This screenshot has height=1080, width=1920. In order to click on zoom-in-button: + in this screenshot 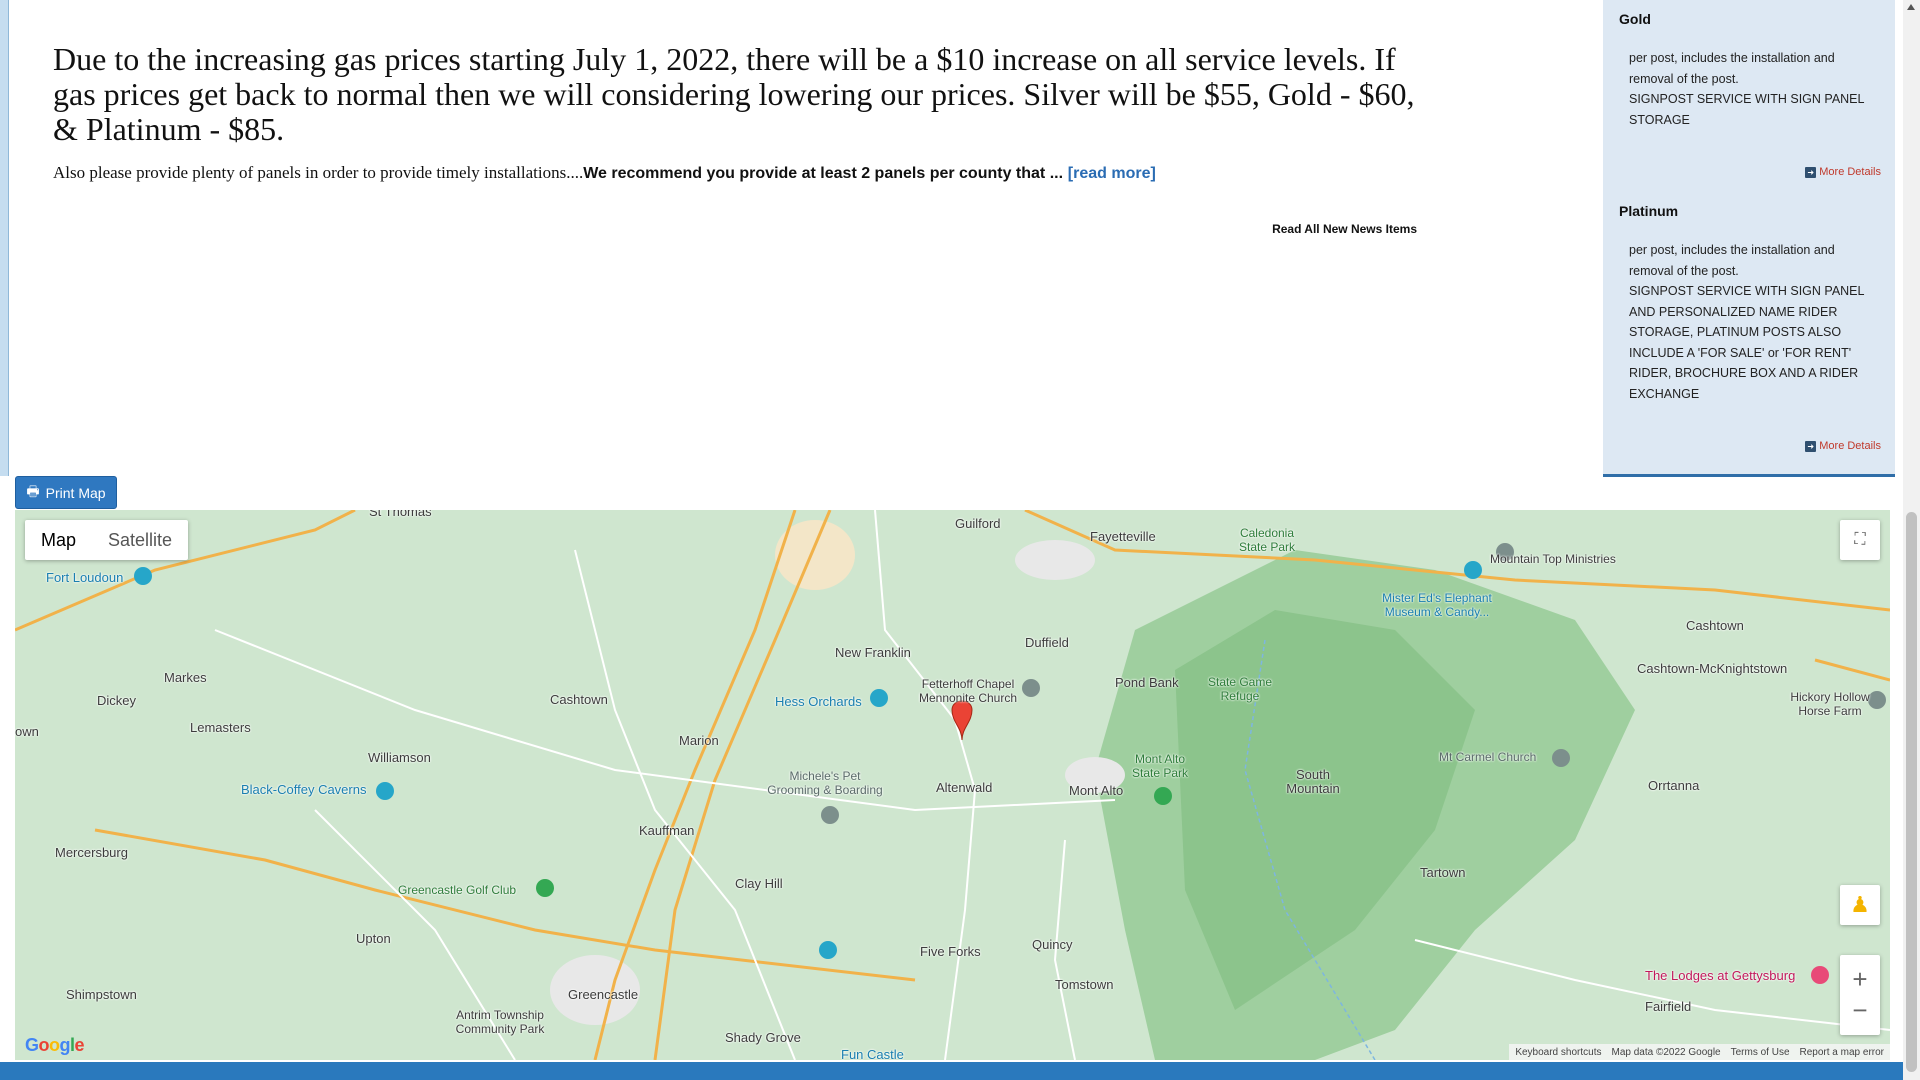, I will do `click(1859, 979)`.